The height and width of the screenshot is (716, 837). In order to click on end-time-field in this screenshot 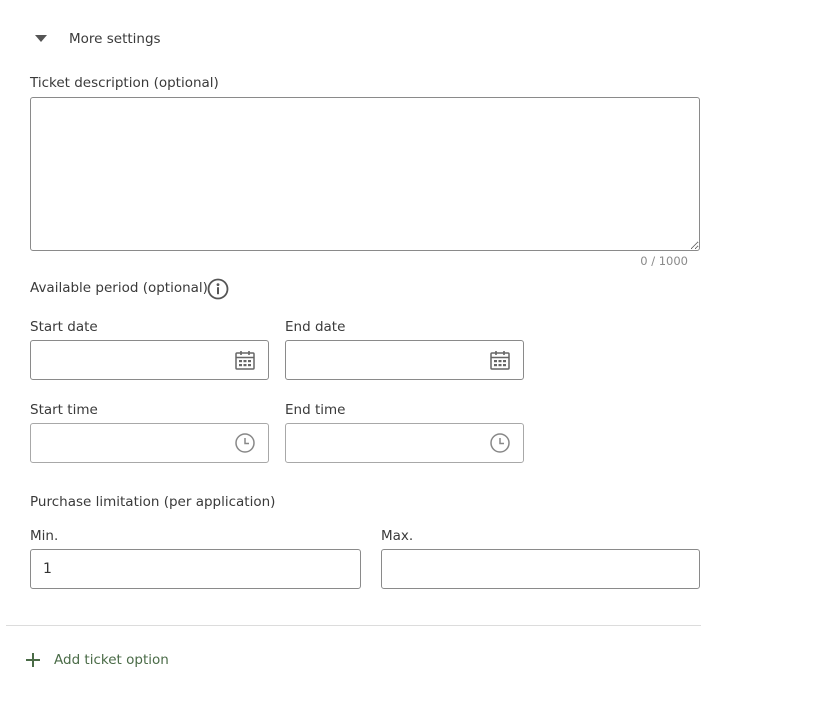, I will do `click(404, 443)`.